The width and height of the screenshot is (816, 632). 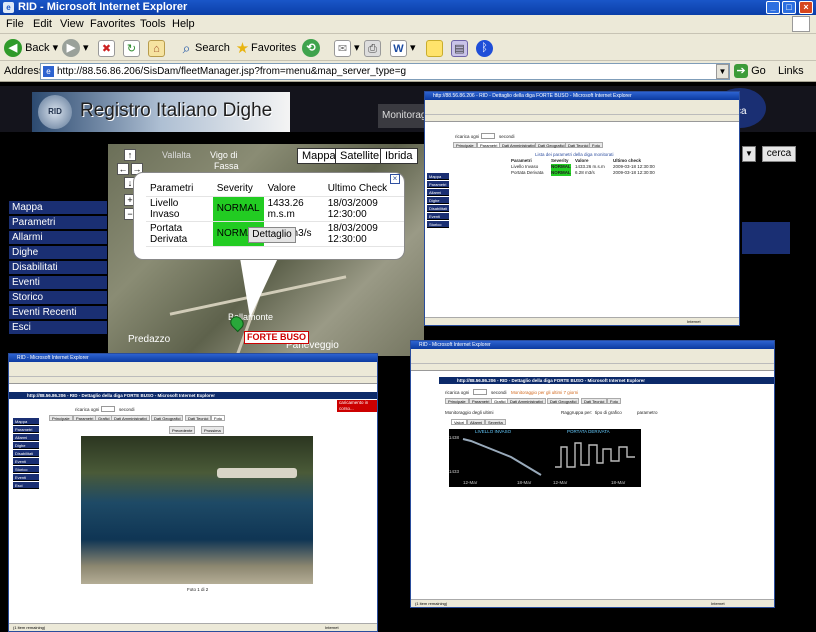 What do you see at coordinates (518, 145) in the screenshot?
I see `params-tab-amministrativi: Dati Amministrativi` at bounding box center [518, 145].